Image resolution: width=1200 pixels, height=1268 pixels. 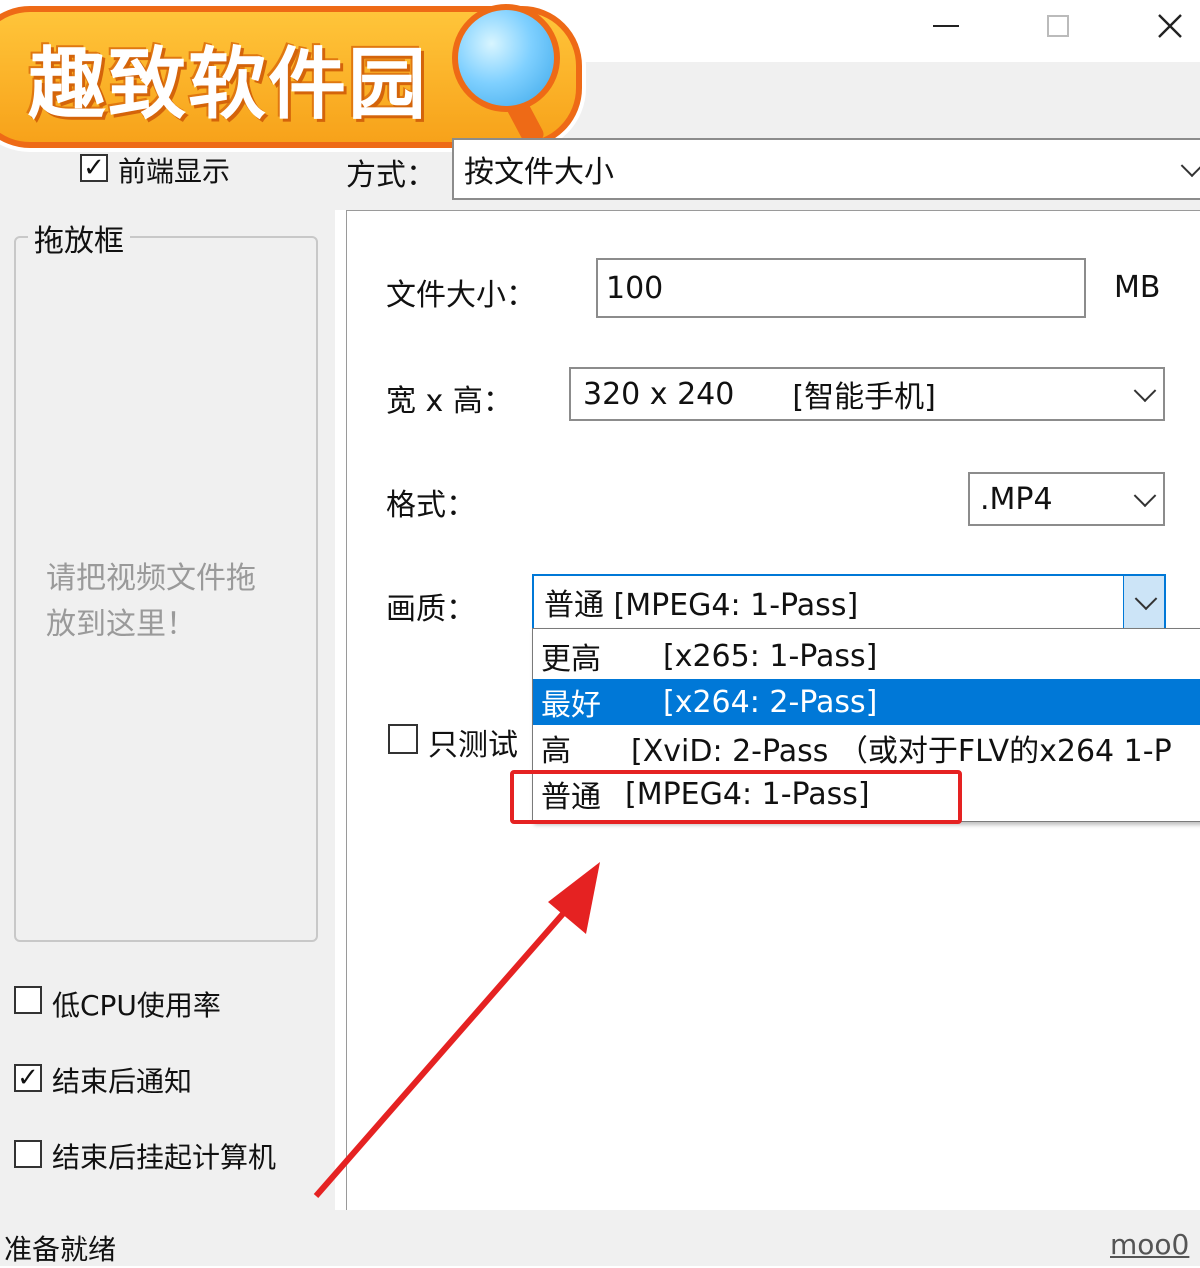 I want to click on resolution-value: 320 x 240, so click(x=659, y=394).